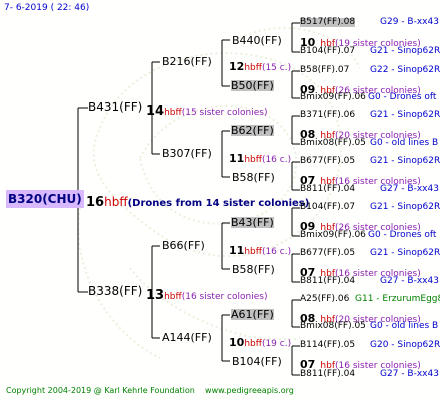 The image size is (440, 400). I want to click on gen4-info-14: G0 - old lines B, so click(404, 326).